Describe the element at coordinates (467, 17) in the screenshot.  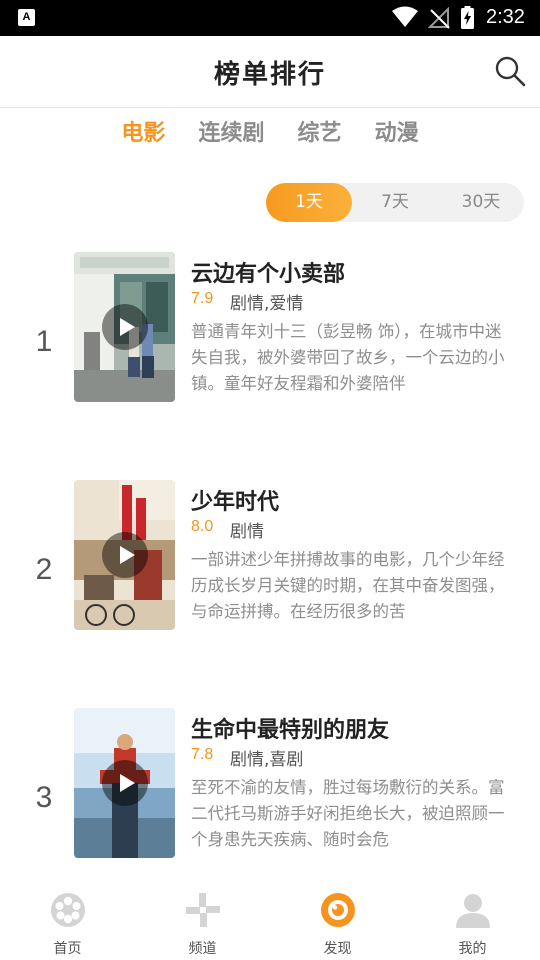
I see `battery-charging-icon` at that location.